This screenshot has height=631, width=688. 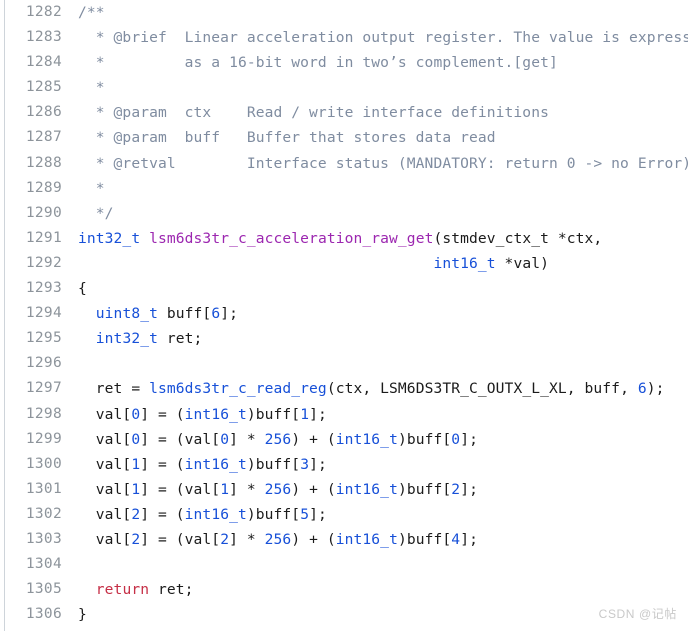 What do you see at coordinates (344, 338) in the screenshot?
I see `code-line: 1295 int32_t ret;` at bounding box center [344, 338].